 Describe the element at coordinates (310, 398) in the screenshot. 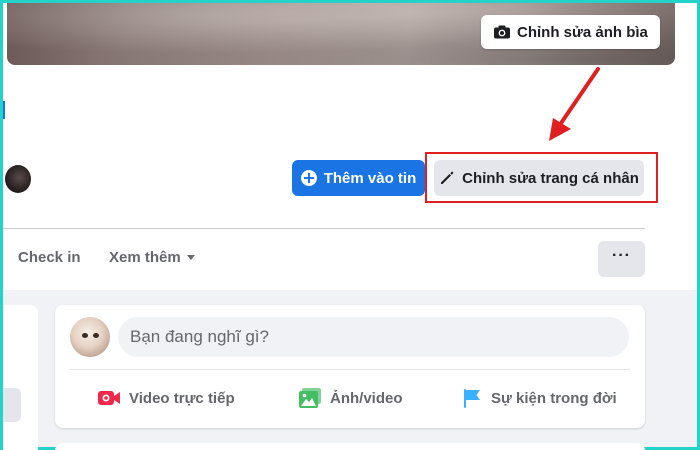

I see `photo-icon` at that location.